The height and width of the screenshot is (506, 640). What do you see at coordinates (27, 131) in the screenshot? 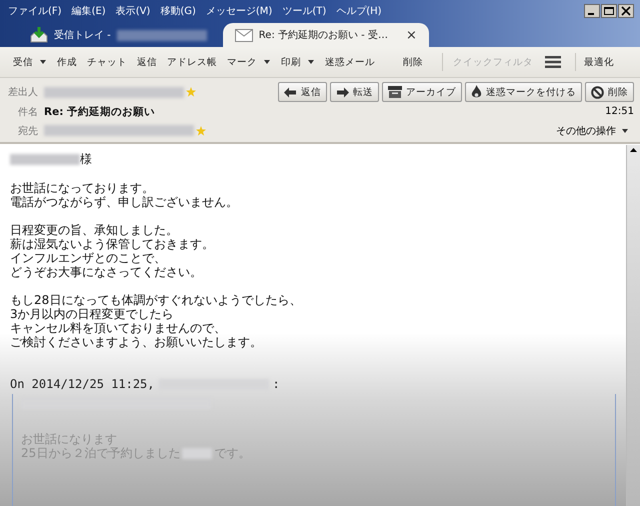
I see `to-label: 宛先` at bounding box center [27, 131].